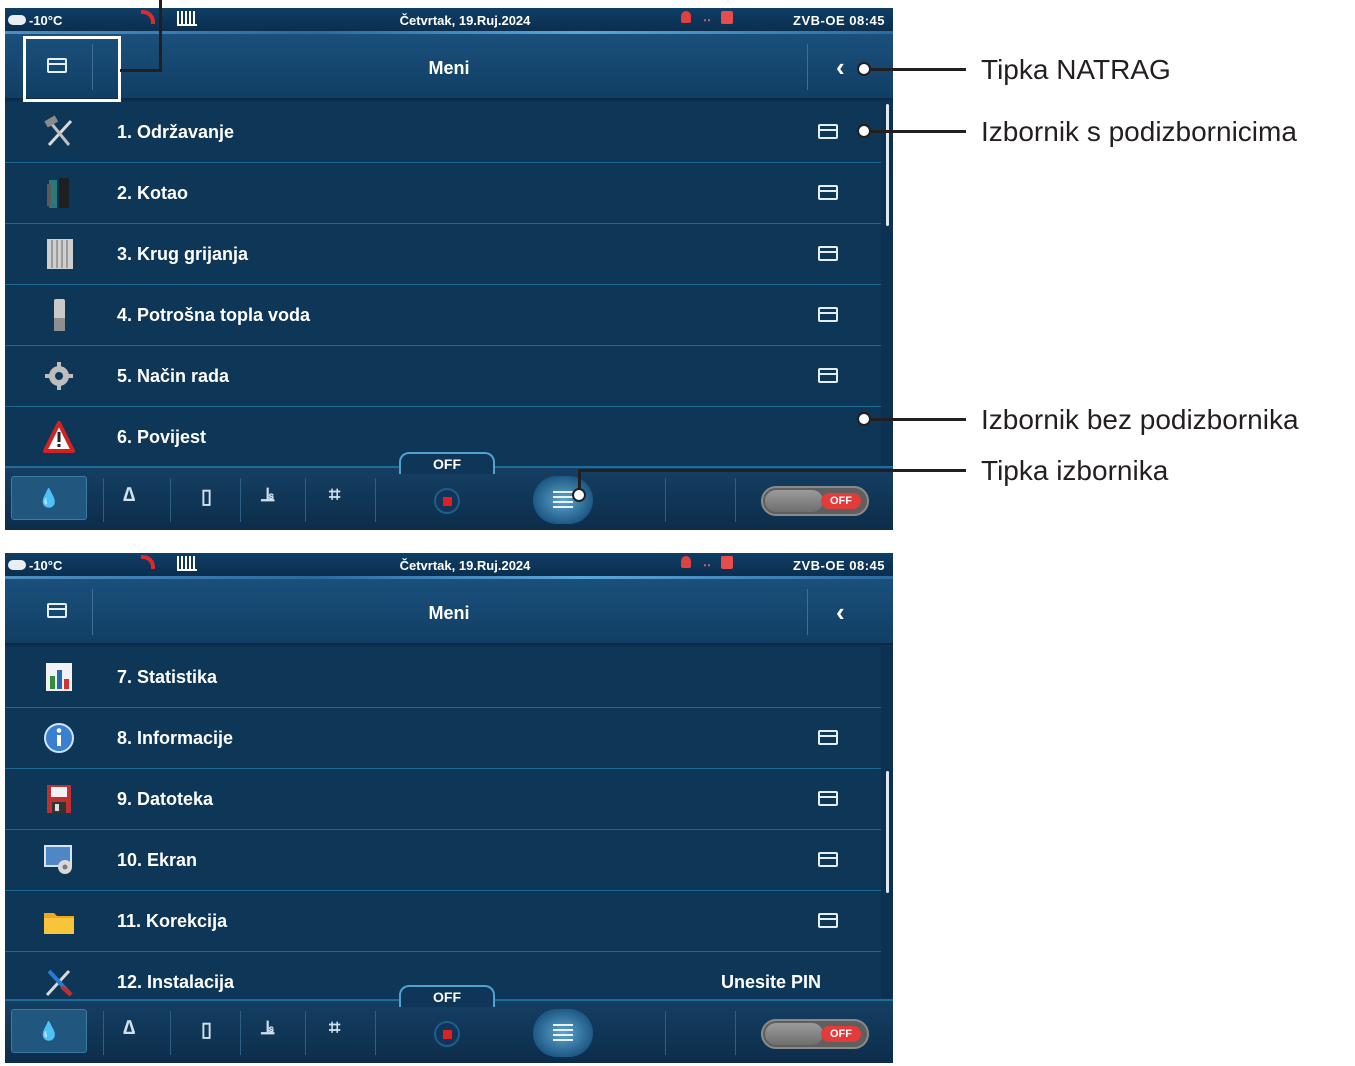 Image resolution: width=1355 pixels, height=1066 pixels. Describe the element at coordinates (842, 612) in the screenshot. I see `back-button: ‹` at that location.